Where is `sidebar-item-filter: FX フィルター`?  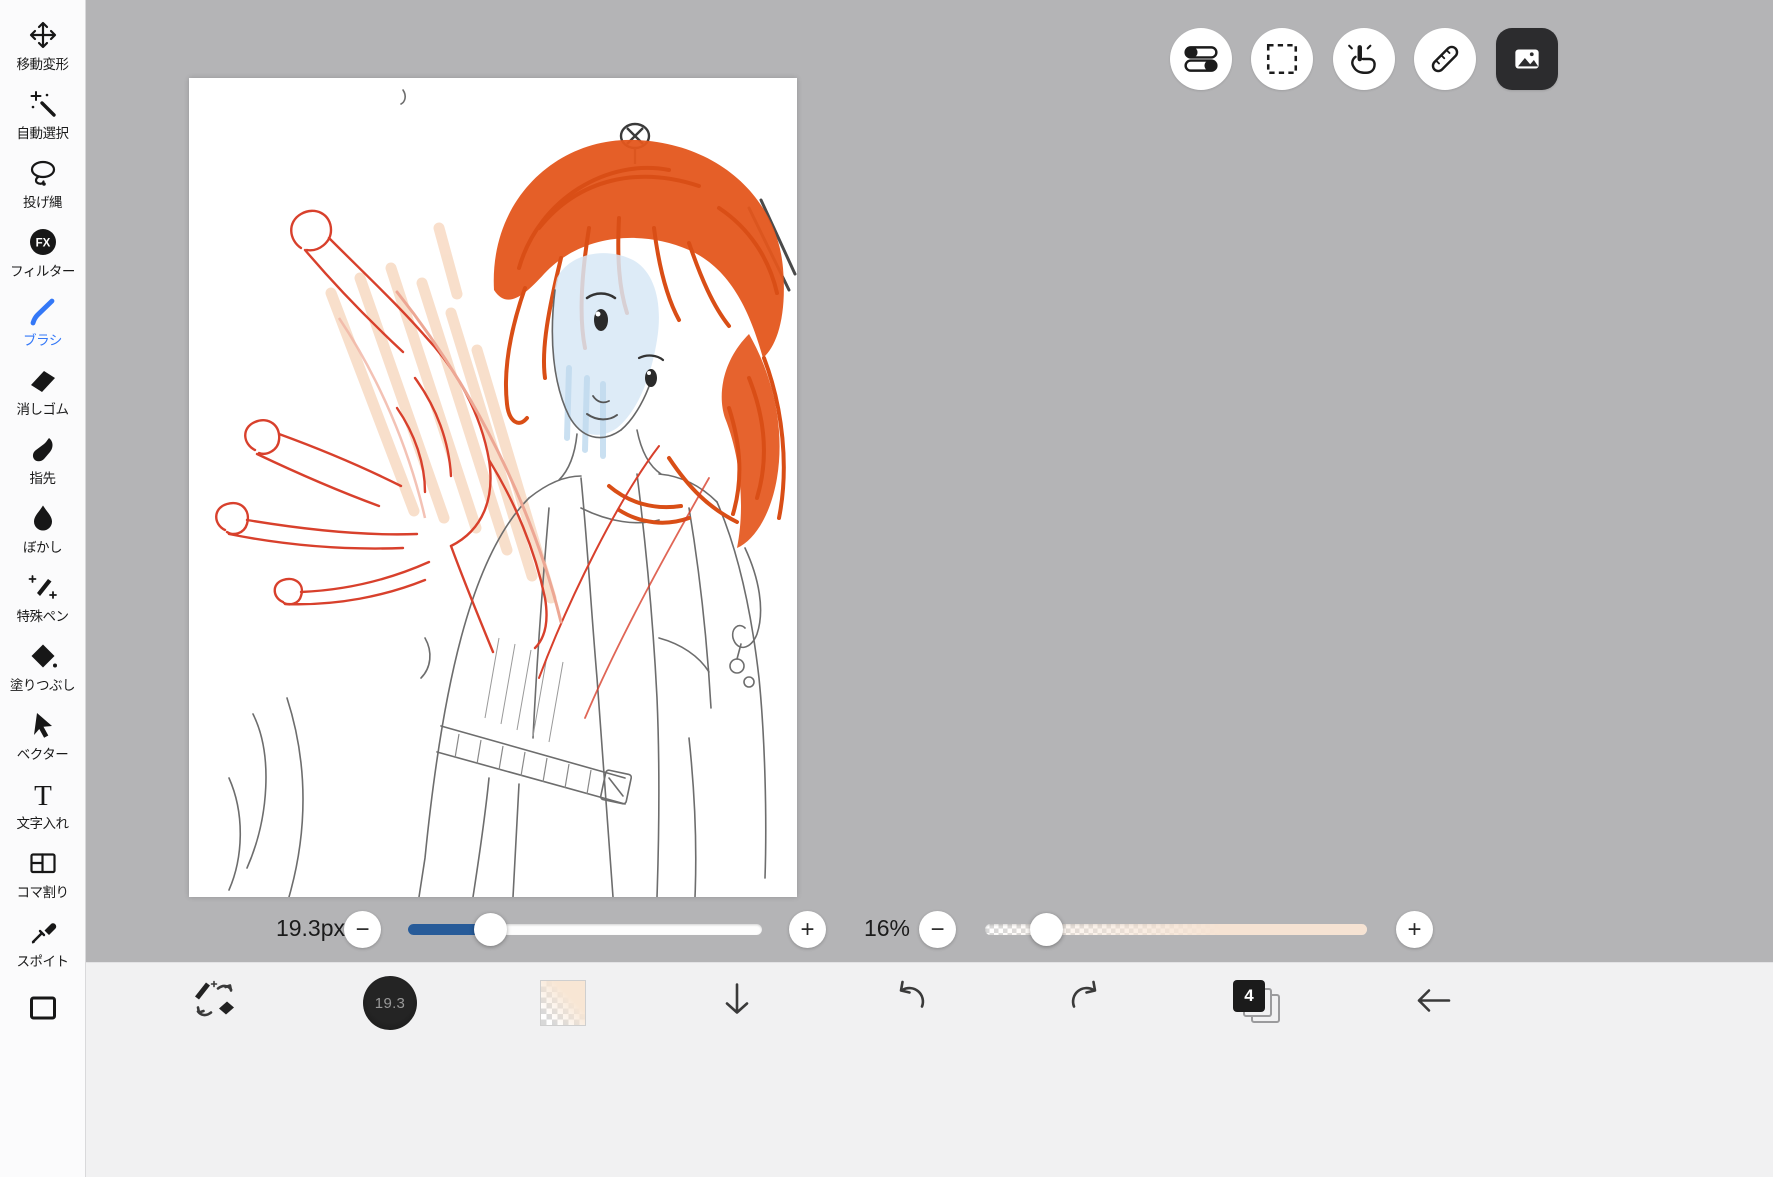
sidebar-item-filter: FX フィルター is located at coordinates (42, 253).